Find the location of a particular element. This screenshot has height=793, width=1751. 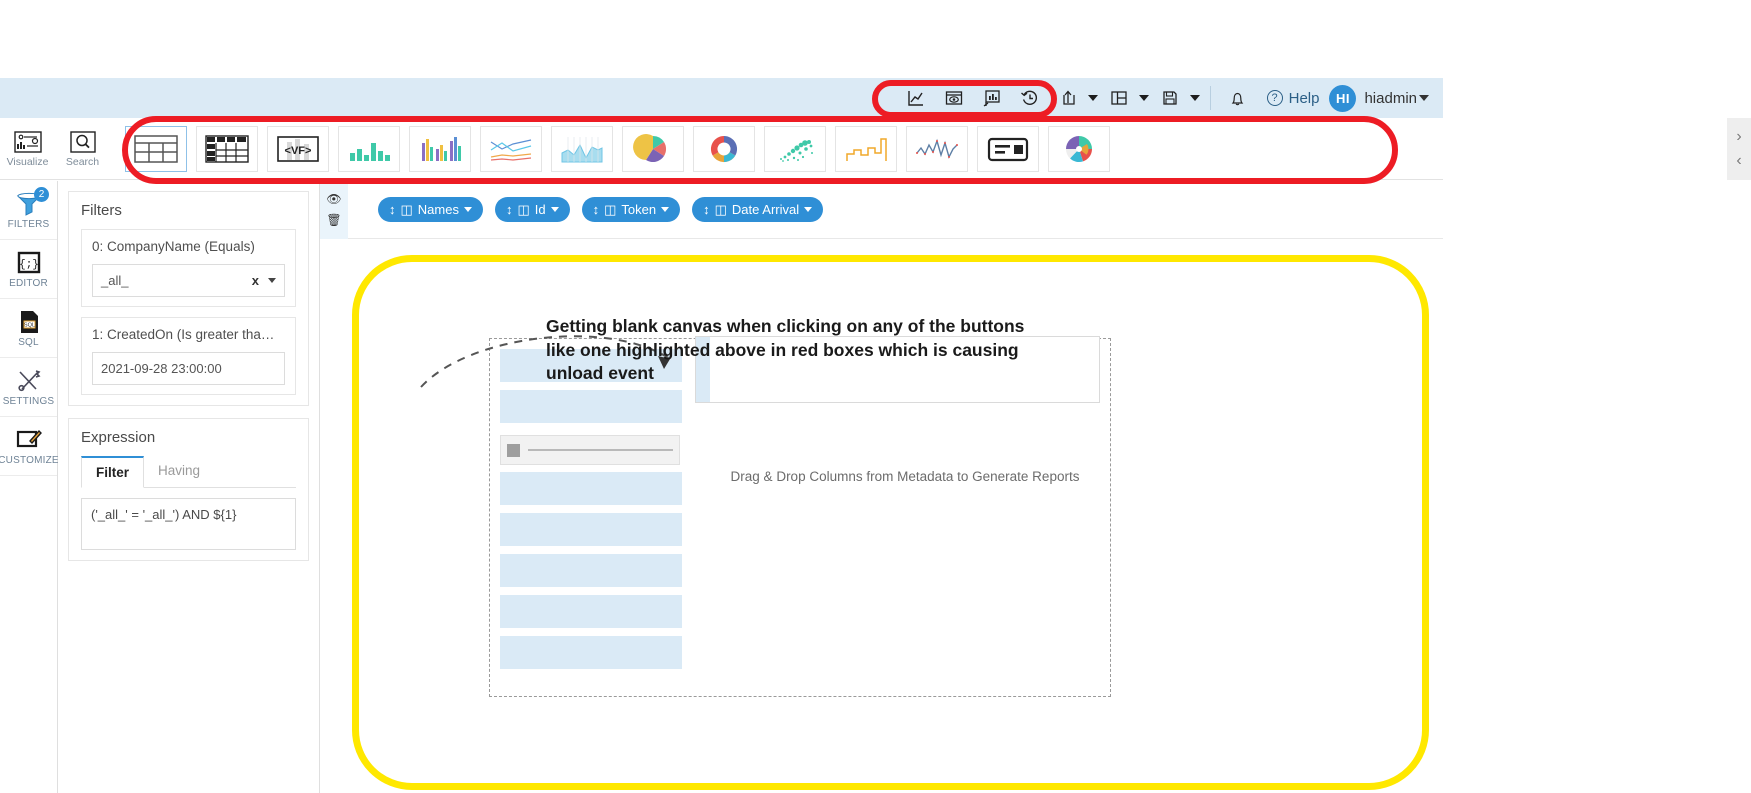

chevron-left-icon: ‹ is located at coordinates (1738, 161).